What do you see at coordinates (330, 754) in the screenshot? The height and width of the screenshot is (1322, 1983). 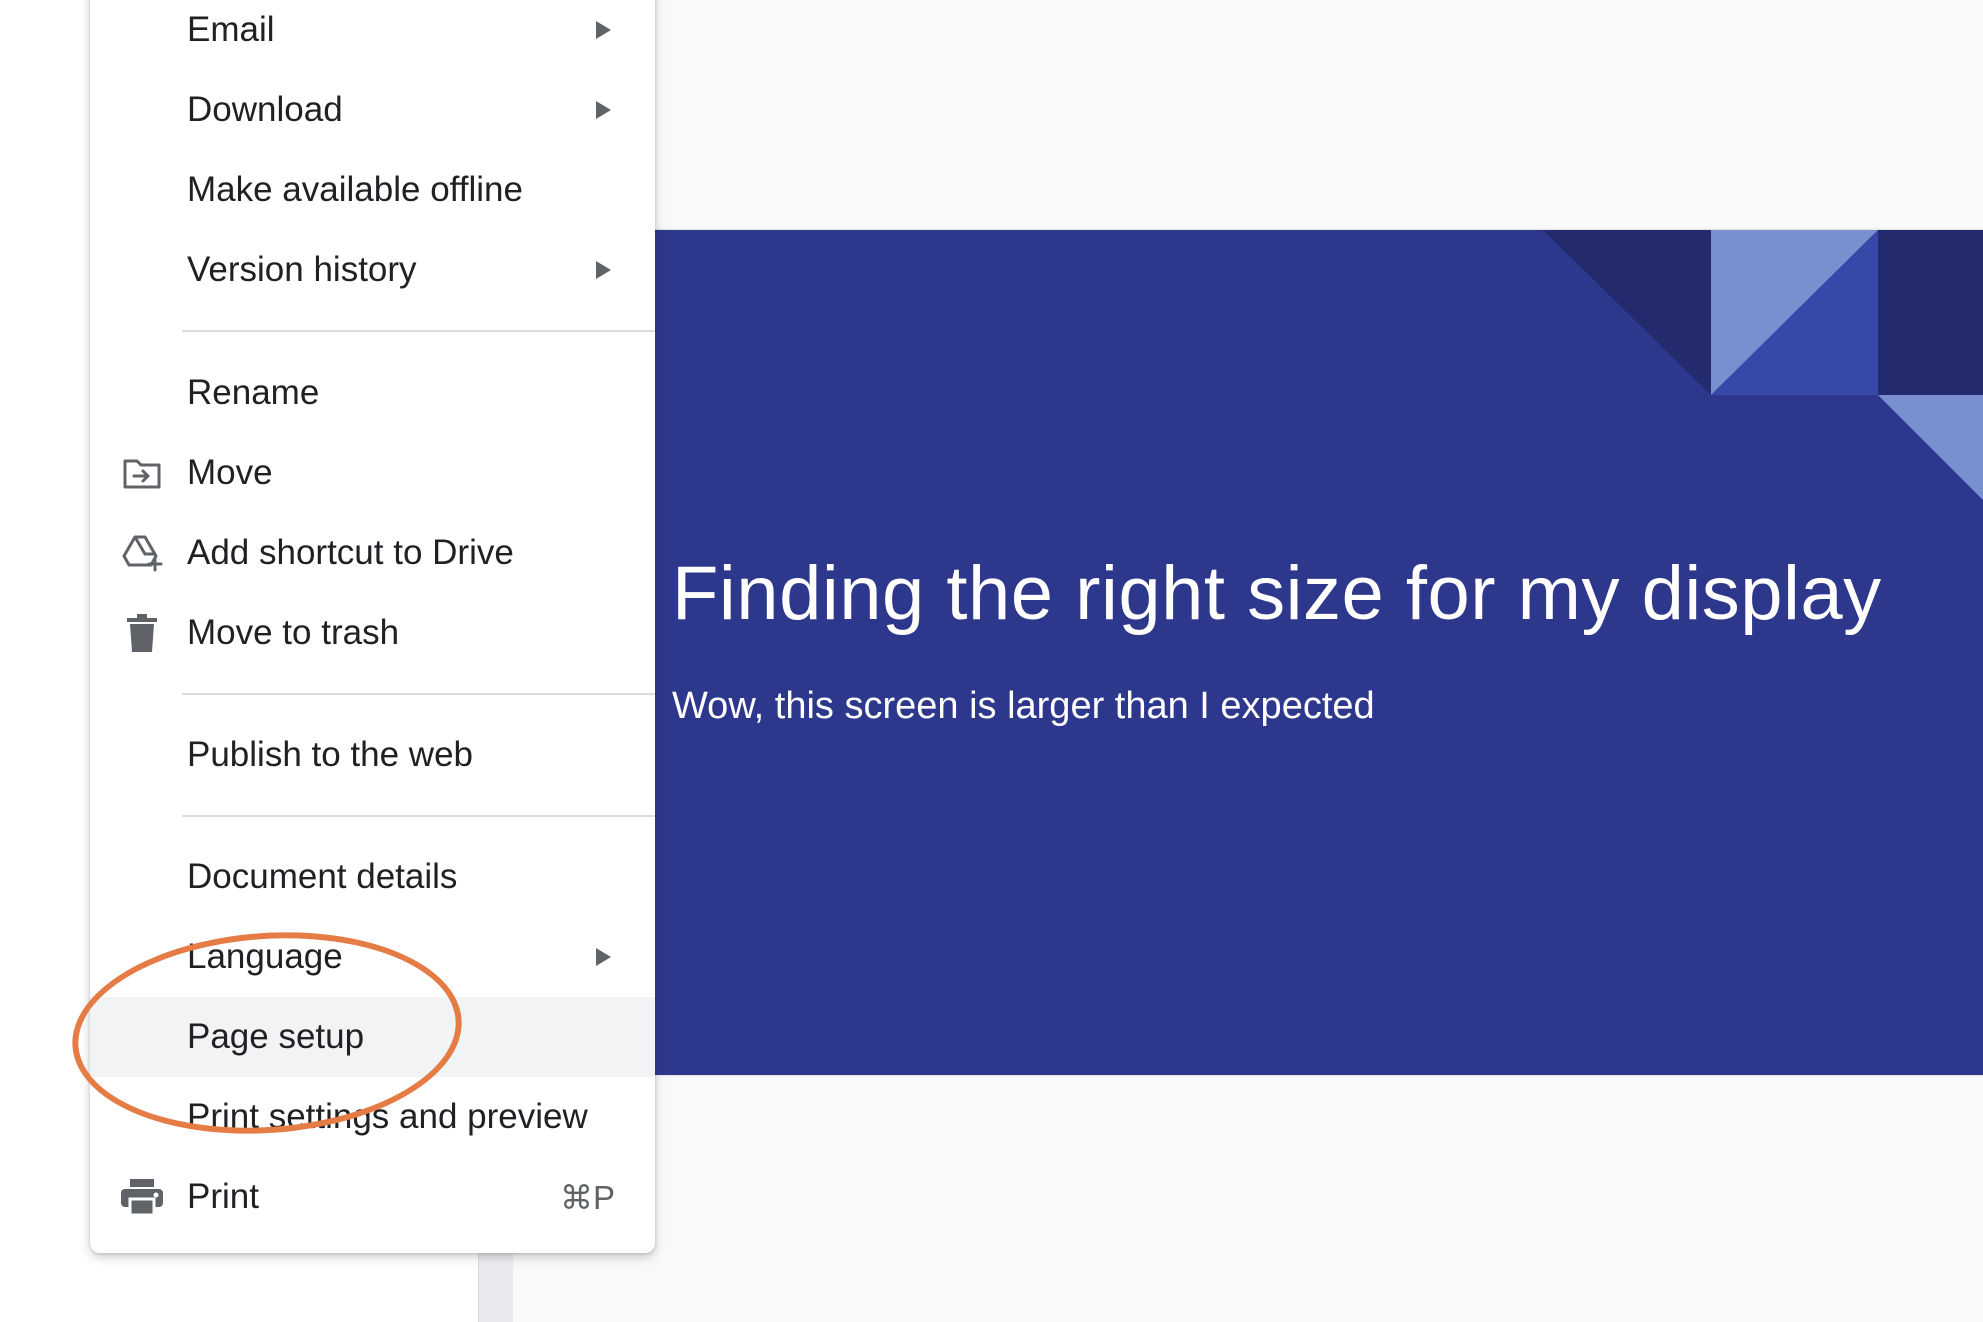 I see `menu-item-label: Publish to the web` at bounding box center [330, 754].